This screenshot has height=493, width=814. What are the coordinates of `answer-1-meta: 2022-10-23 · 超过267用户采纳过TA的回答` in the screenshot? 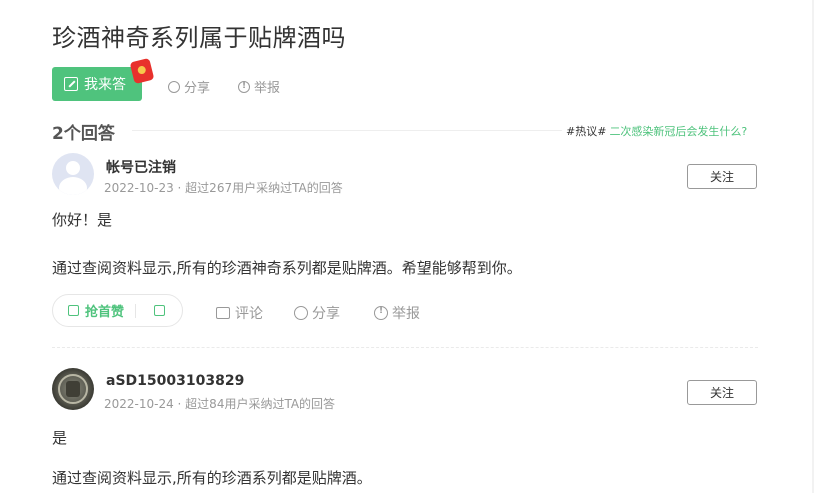 It's located at (223, 188).